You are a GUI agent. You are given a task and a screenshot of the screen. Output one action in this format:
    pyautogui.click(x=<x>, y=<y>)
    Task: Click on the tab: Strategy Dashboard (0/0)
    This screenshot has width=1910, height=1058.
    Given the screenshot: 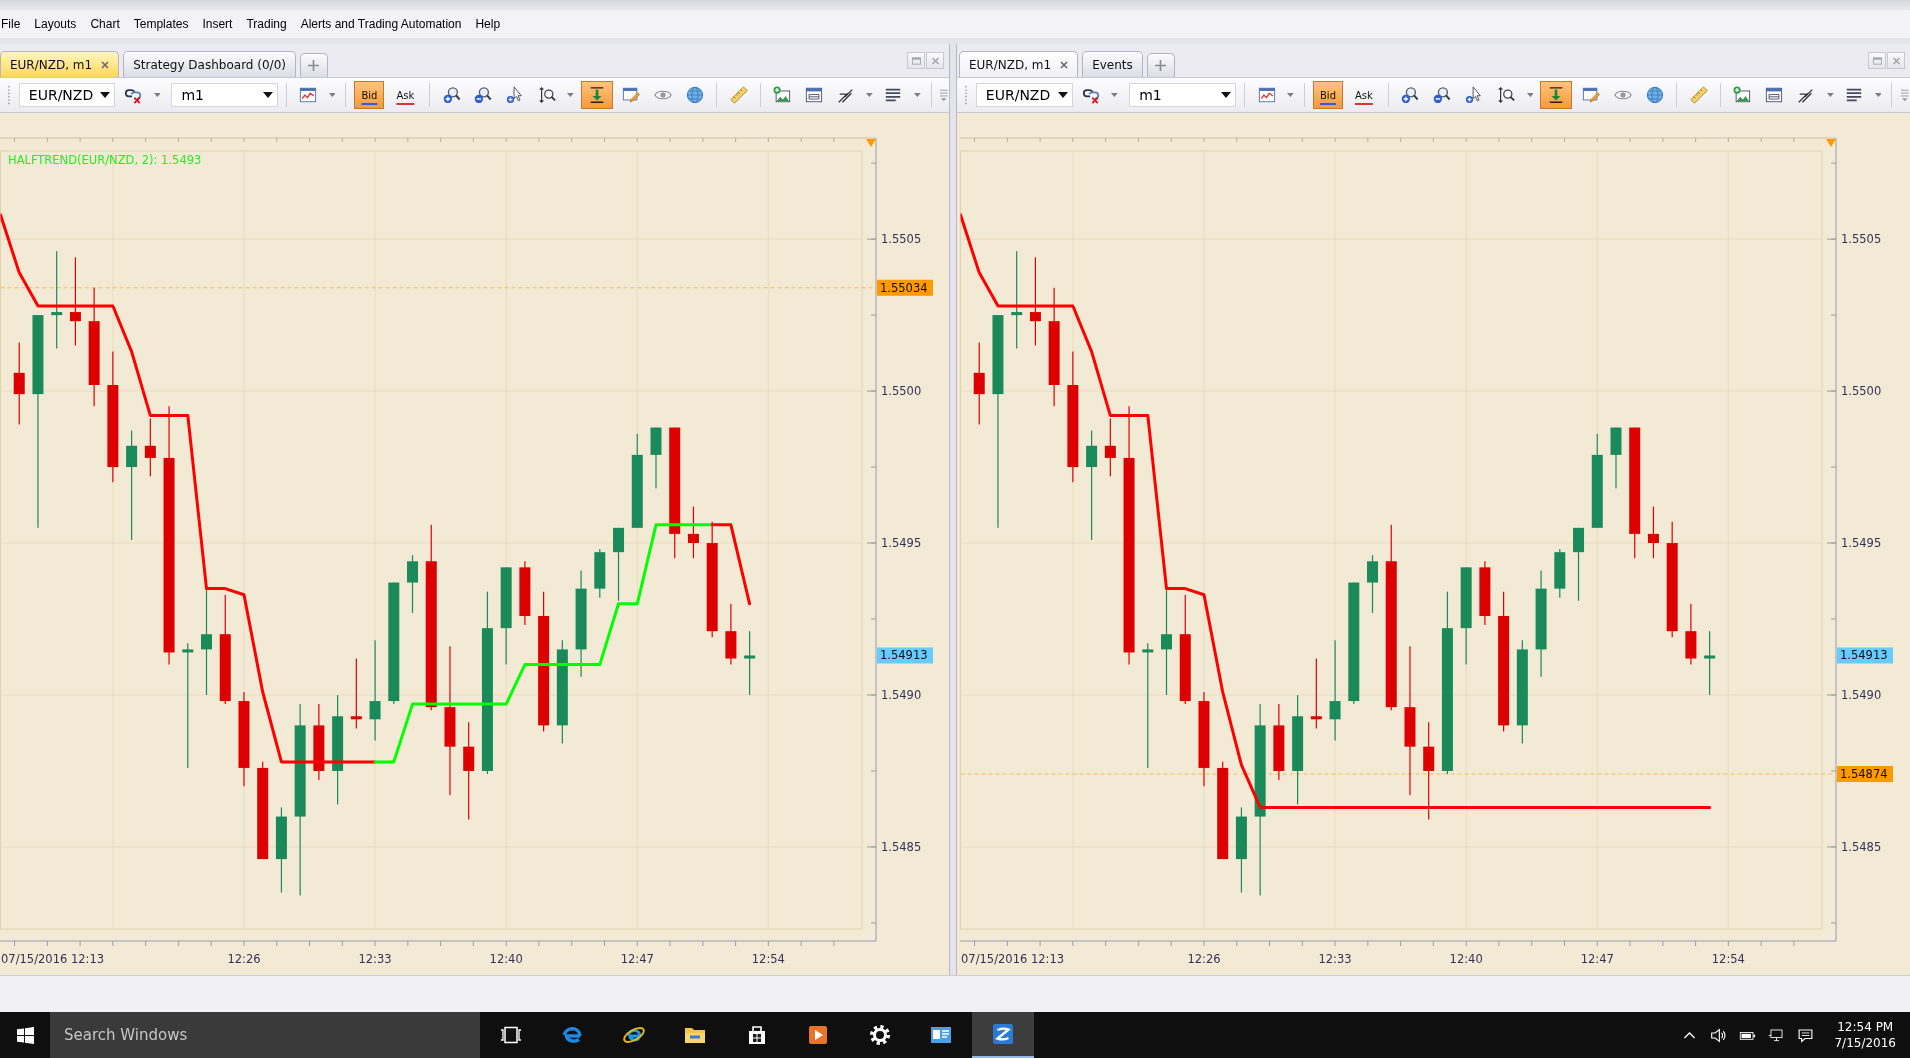 What is the action you would take?
    pyautogui.click(x=209, y=64)
    